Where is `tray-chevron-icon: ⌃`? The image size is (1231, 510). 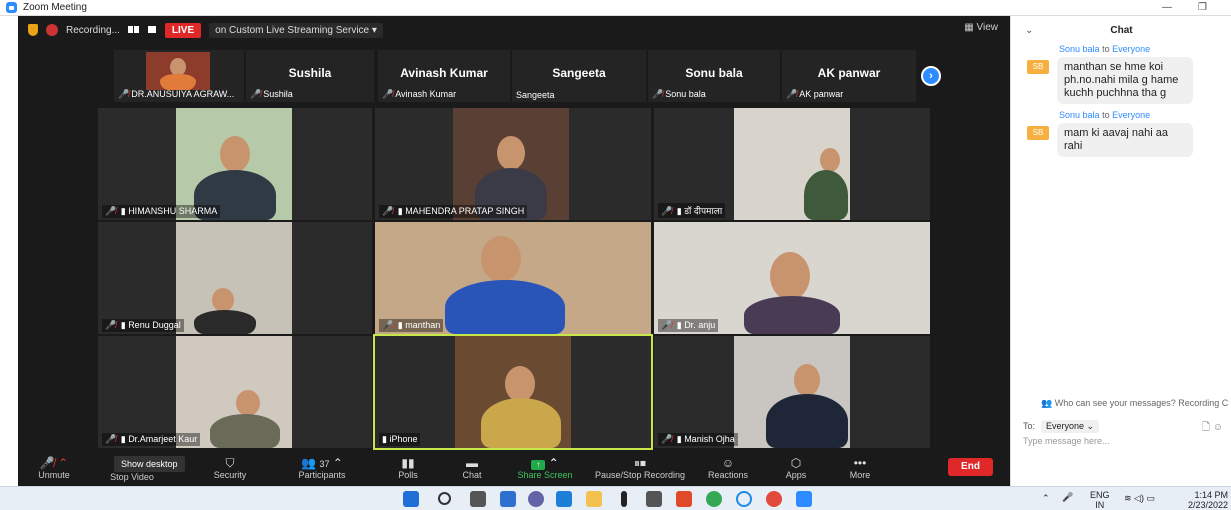
tray-chevron-icon: ⌃ is located at coordinates (1046, 498).